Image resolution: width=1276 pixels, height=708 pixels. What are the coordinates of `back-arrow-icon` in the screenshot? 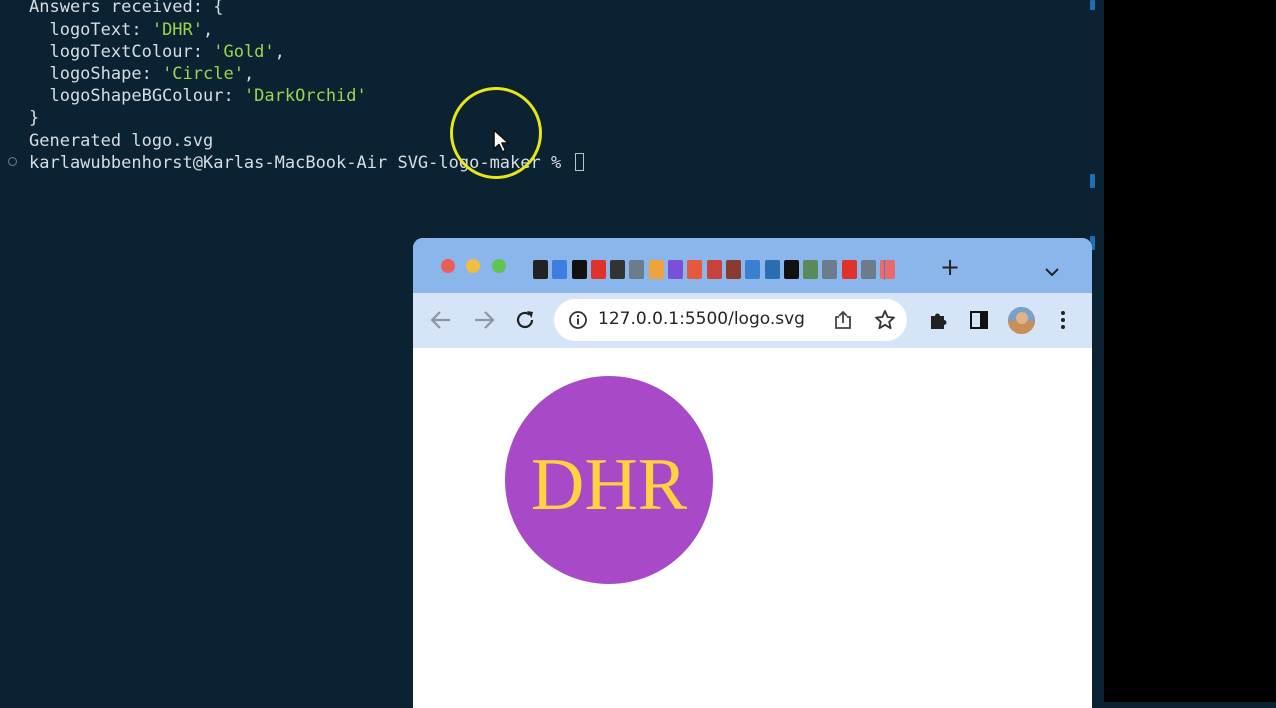 It's located at (441, 322).